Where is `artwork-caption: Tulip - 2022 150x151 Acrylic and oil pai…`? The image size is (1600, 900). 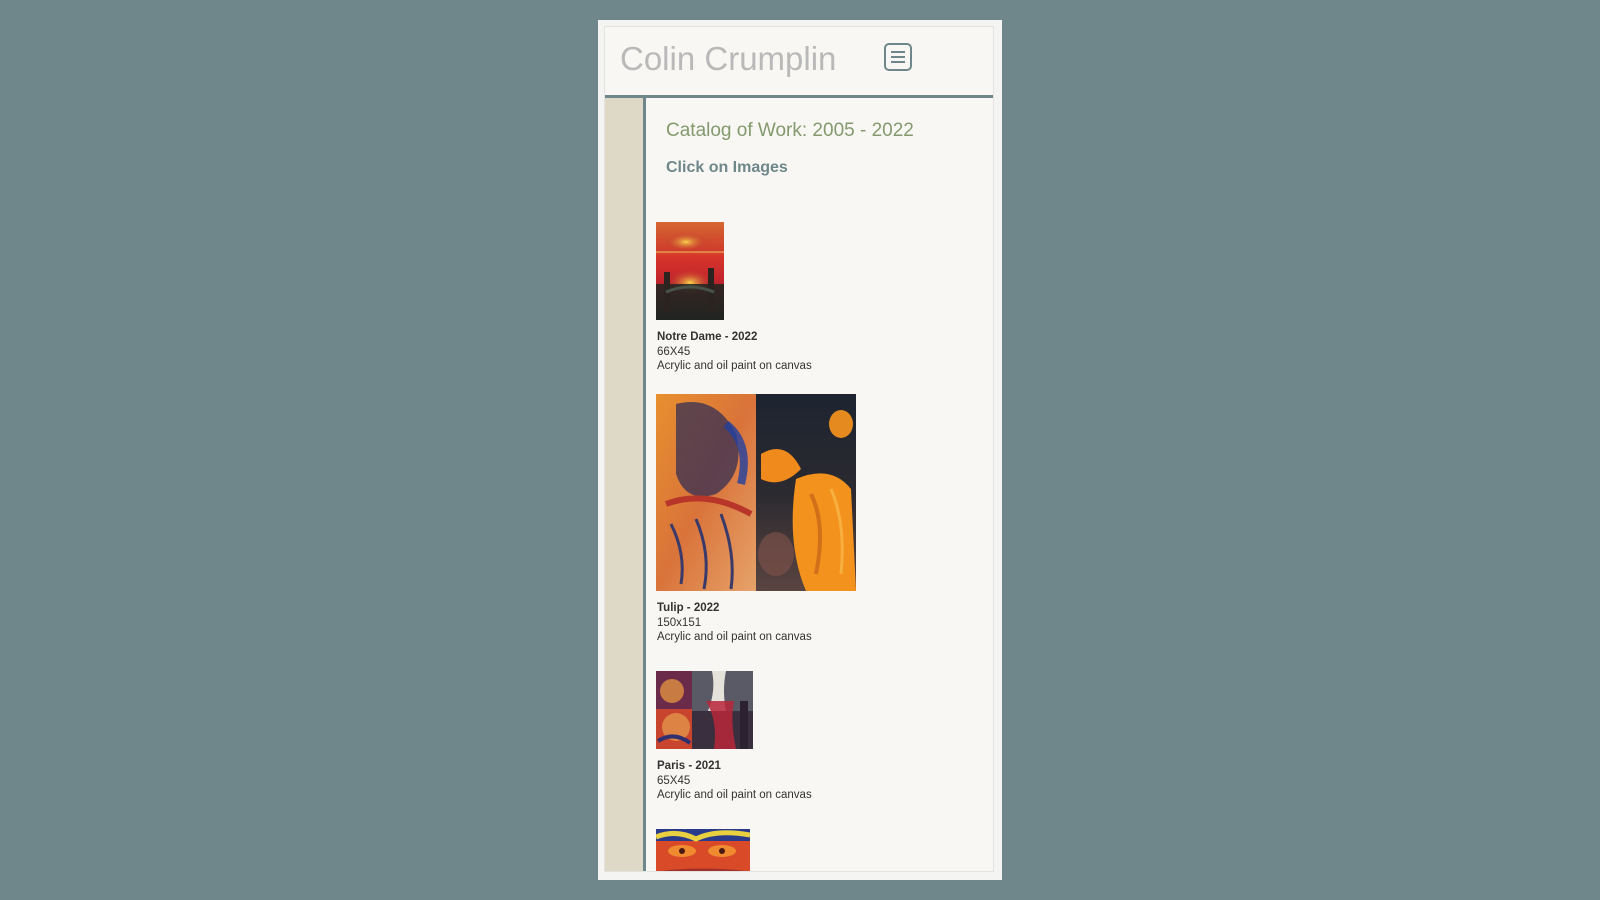 artwork-caption: Tulip - 2022 150x151 Acrylic and oil pai… is located at coordinates (734, 623).